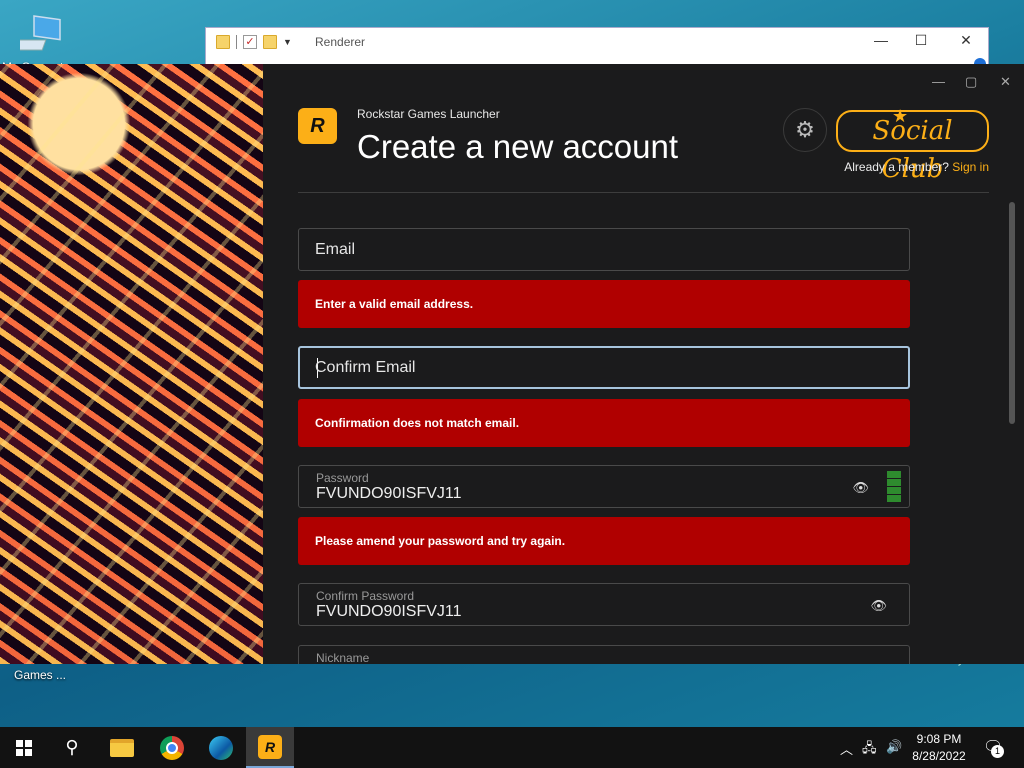  I want to click on confirm-email-error-message: Confirmation does not match email., so click(604, 423).